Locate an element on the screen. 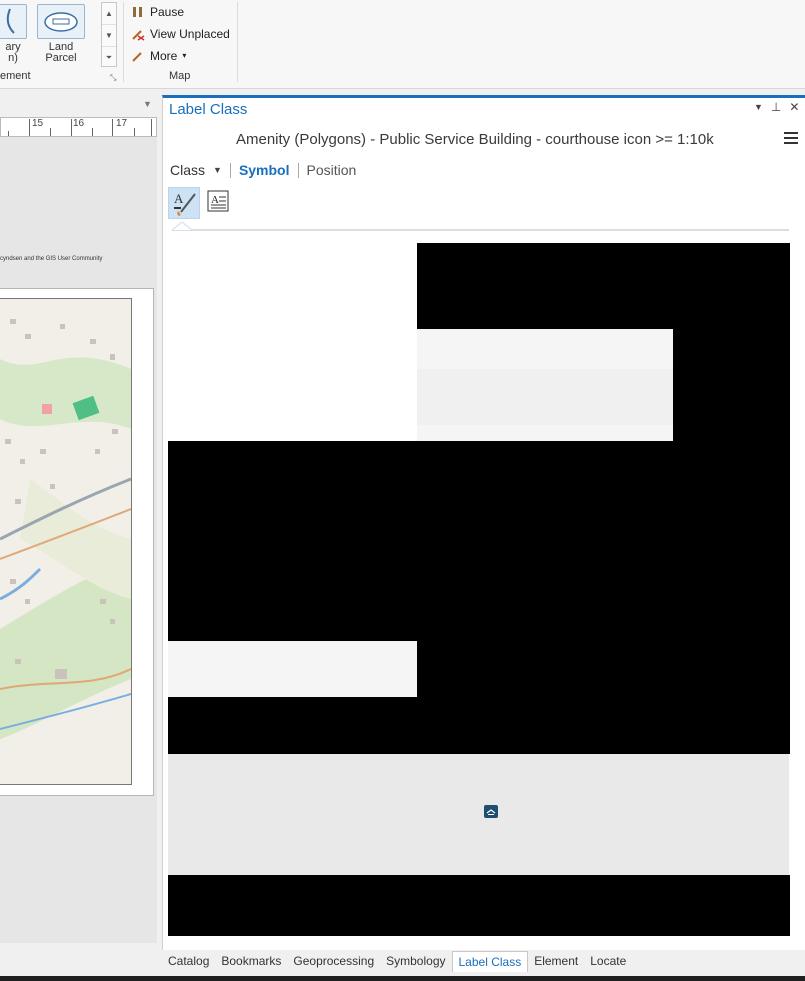  tab-element: Element is located at coordinates (556, 961).